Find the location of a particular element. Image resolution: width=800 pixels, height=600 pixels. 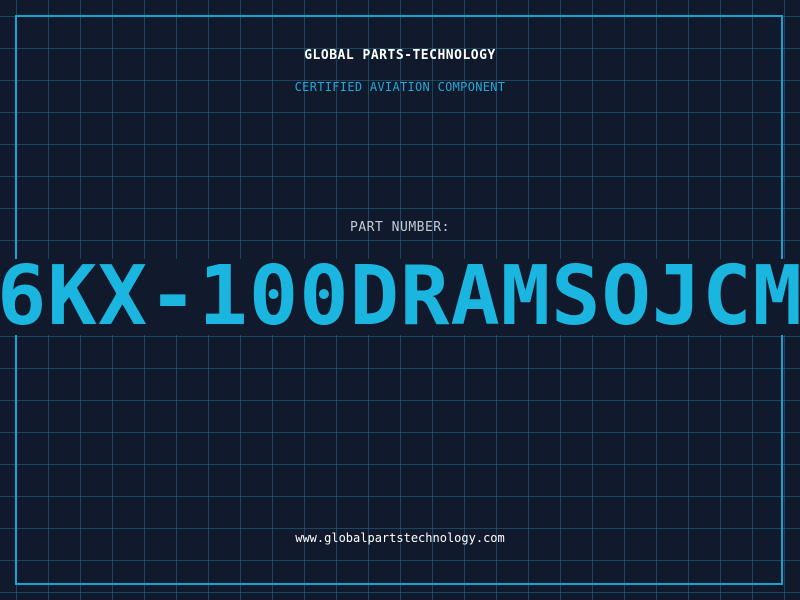

part-number-label: PART NUMBER: is located at coordinates (400, 227).